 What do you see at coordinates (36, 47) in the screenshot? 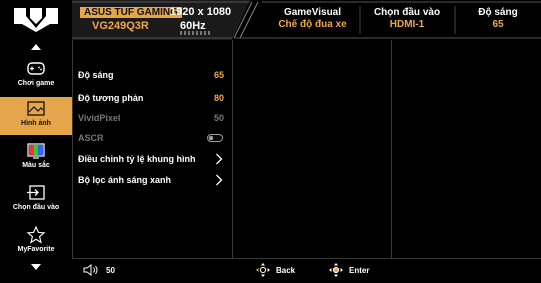
I see `scroll-up-icon` at bounding box center [36, 47].